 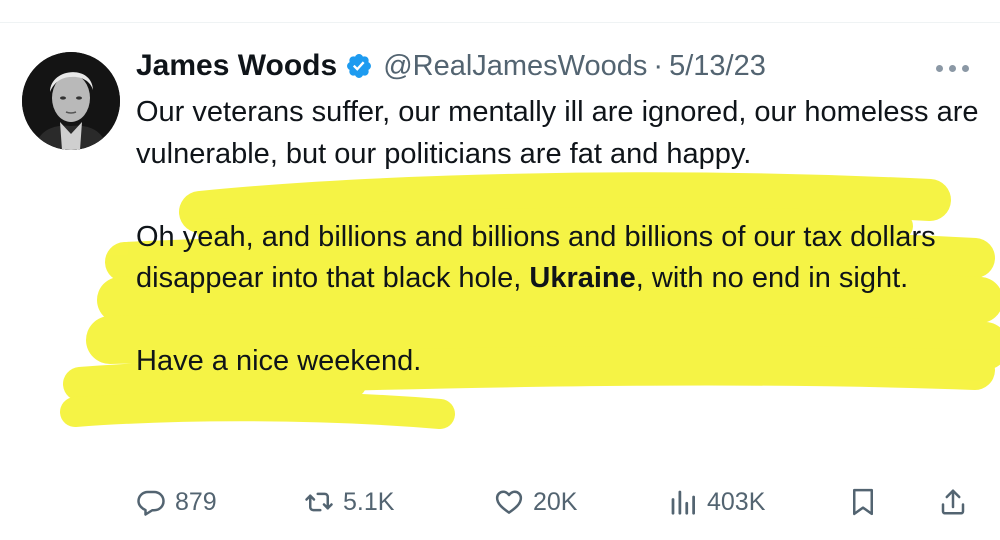 What do you see at coordinates (555, 501) in the screenshot?
I see `like-count: 20K` at bounding box center [555, 501].